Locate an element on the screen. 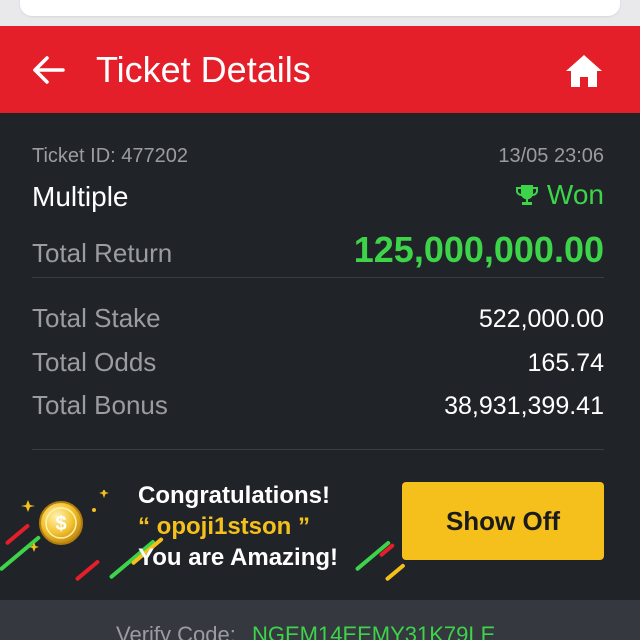  home-icon is located at coordinates (584, 71).